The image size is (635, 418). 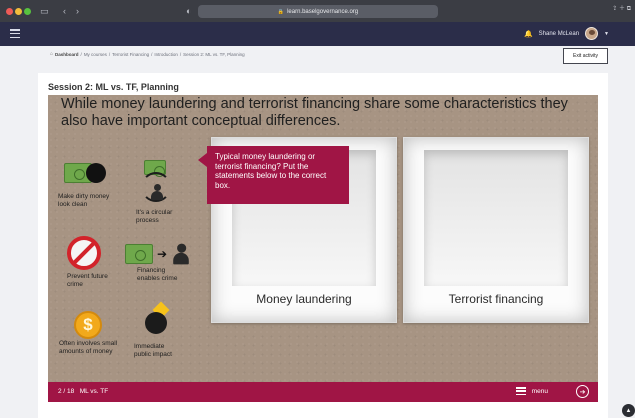 I want to click on statement-card: Prevent future crime, so click(x=91, y=280).